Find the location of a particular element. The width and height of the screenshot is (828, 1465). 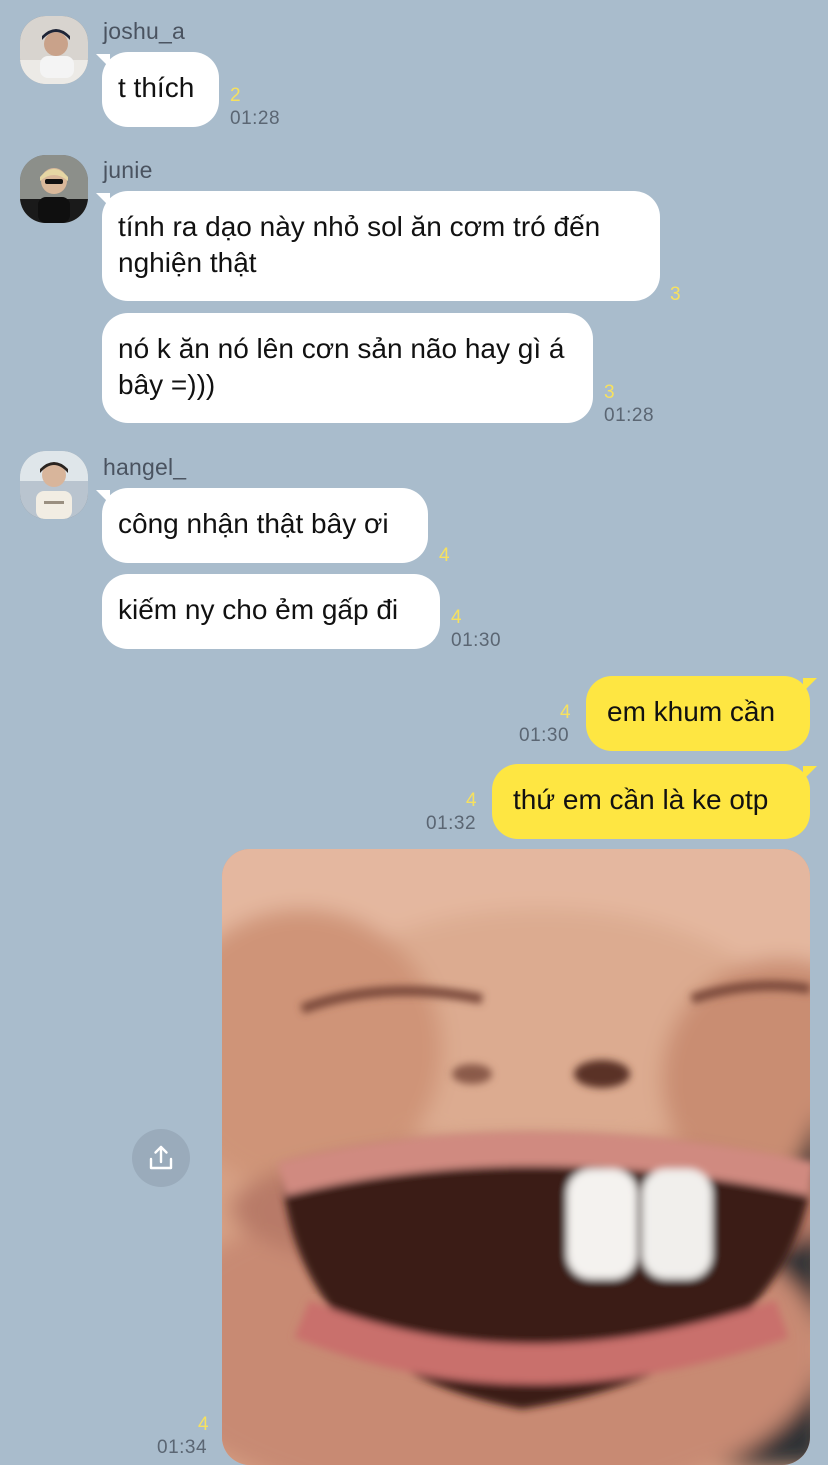

message-time: 01:34 is located at coordinates (182, 1447).